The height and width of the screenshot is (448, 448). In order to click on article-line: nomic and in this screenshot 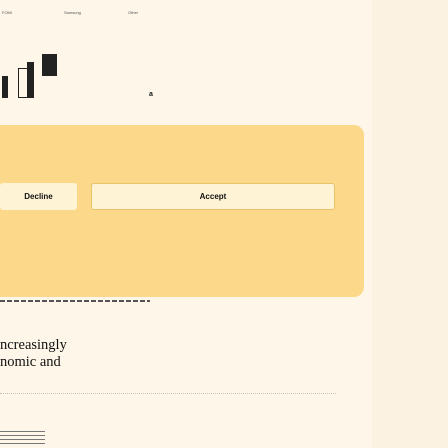, I will do `click(30, 362)`.